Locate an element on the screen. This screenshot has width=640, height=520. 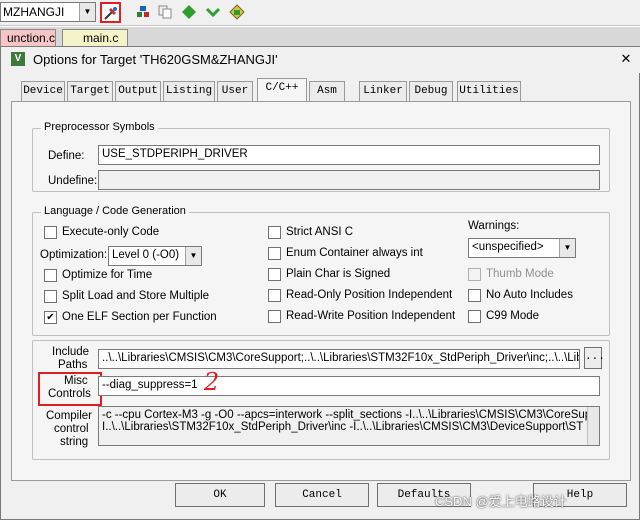
strict-ansi-label: Strict ANSI C is located at coordinates (320, 232).